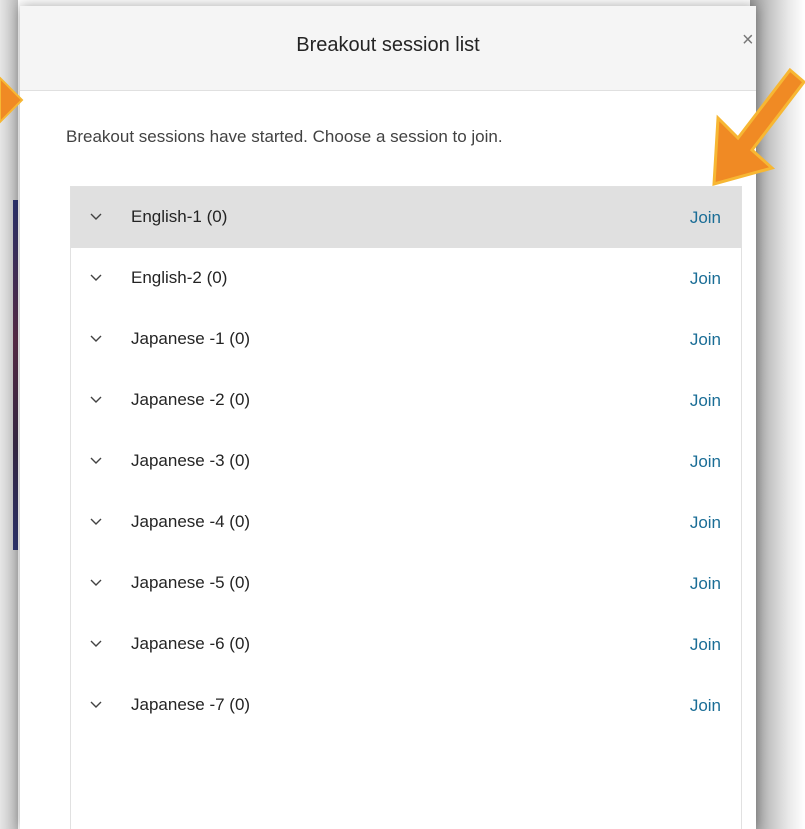 The image size is (805, 829). Describe the element at coordinates (191, 521) in the screenshot. I see `session-name: Japanese -4 (0)` at that location.